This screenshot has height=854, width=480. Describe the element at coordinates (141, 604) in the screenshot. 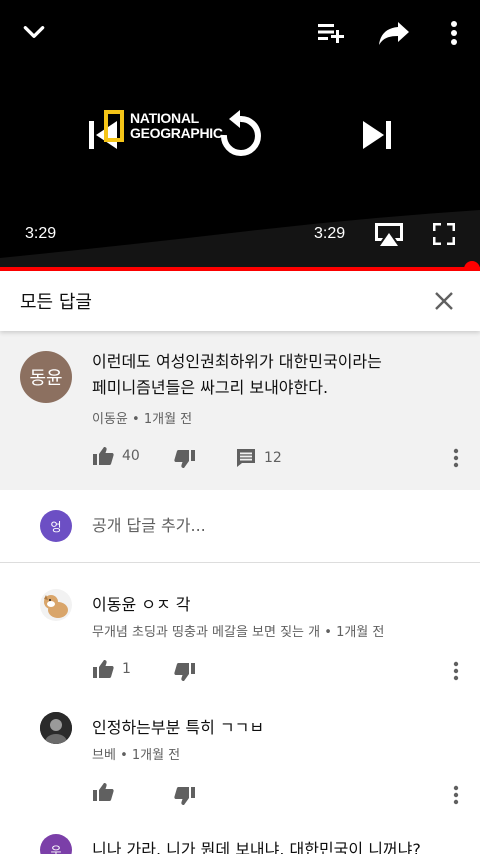

I see `reply-text: 이동윤 ㅇㅈ 각` at that location.